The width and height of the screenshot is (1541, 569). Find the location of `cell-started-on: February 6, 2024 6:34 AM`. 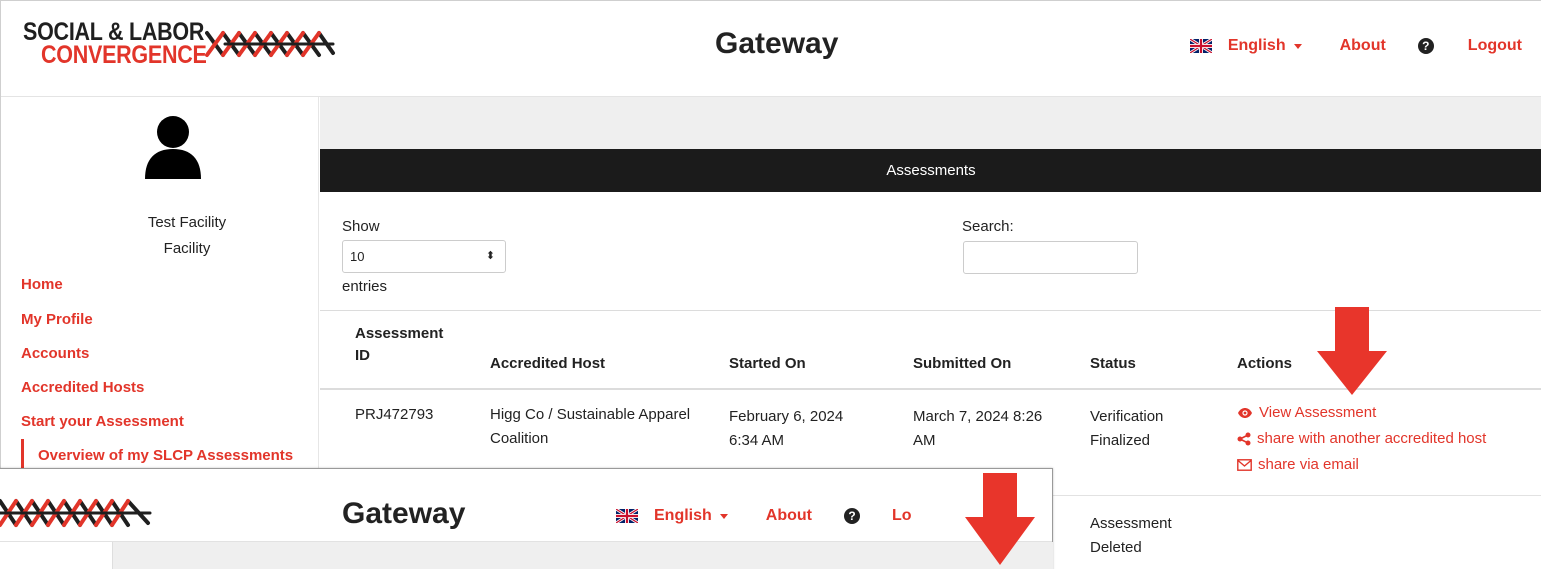

cell-started-on: February 6, 2024 6:34 AM is located at coordinates (786, 429).